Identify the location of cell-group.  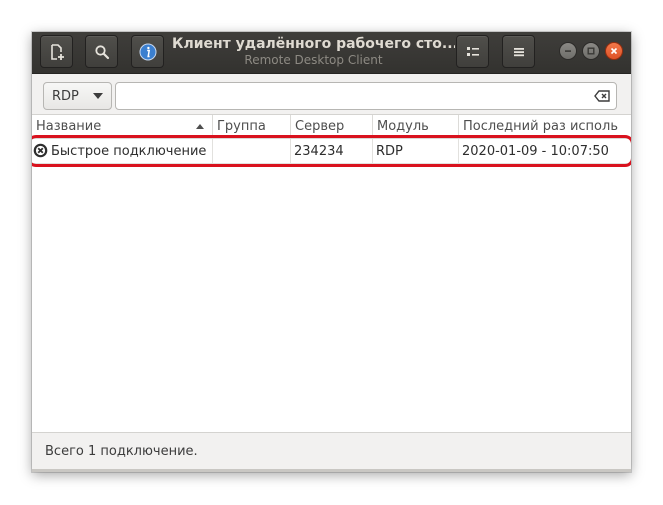
(252, 151).